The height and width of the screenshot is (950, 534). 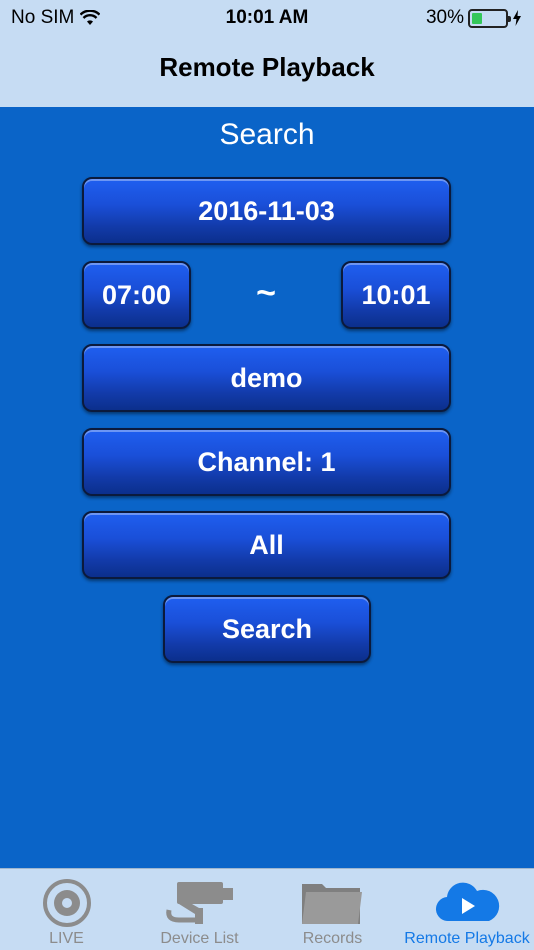 I want to click on date-button: 2016-11-03, so click(x=266, y=211).